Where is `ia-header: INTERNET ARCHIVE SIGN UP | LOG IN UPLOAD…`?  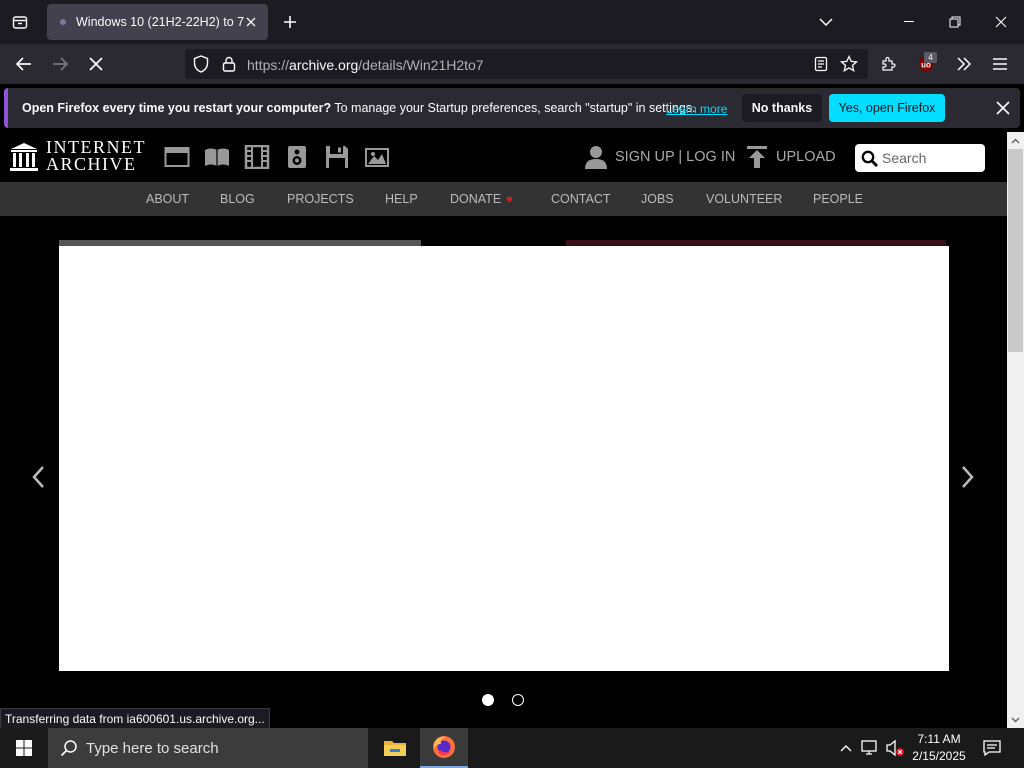 ia-header: INTERNET ARCHIVE SIGN UP | LOG IN UPLOAD… is located at coordinates (503, 157).